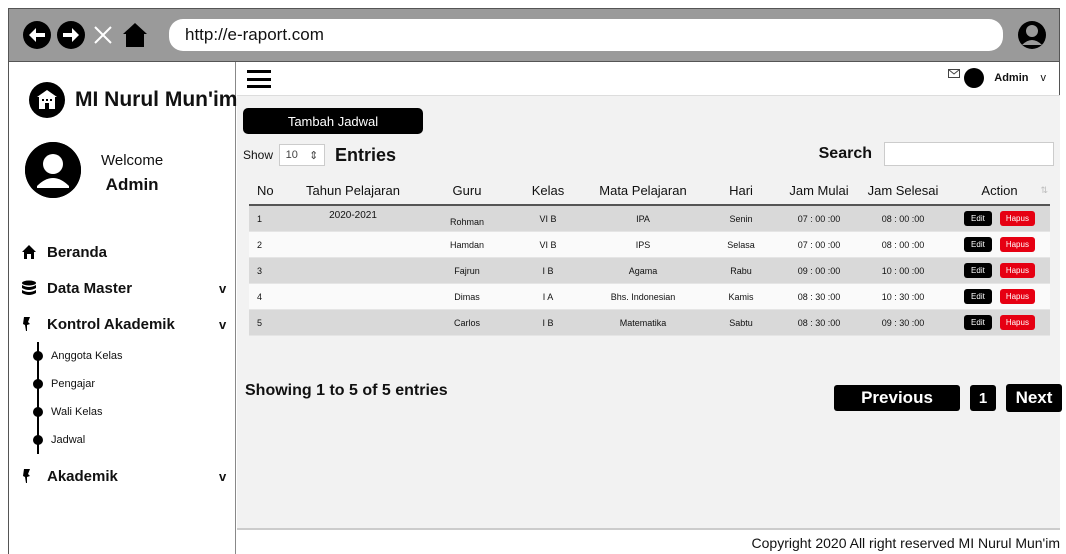  Describe the element at coordinates (1044, 190) in the screenshot. I see `sort-icon: ⇅` at that location.